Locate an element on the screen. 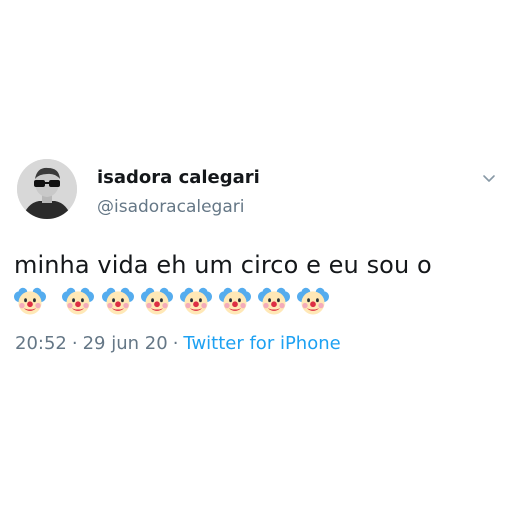 Image resolution: width=512 pixels, height=512 pixels. tweet-date: 29 jun 20 is located at coordinates (125, 343).